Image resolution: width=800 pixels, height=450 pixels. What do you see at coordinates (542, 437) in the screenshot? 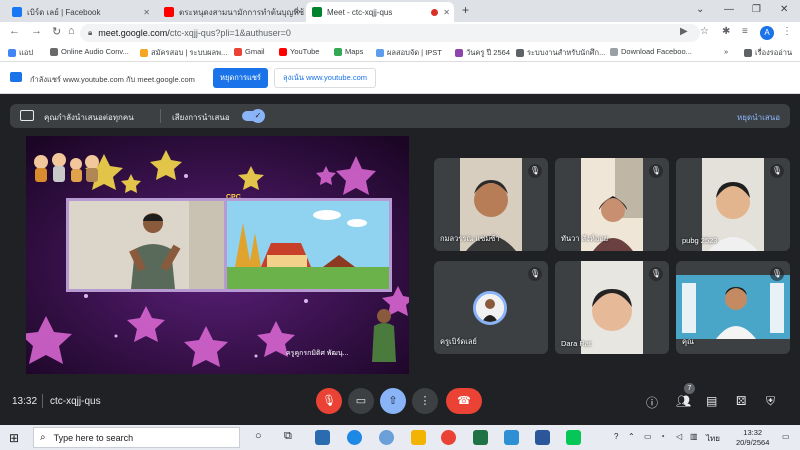
I see `word-icon` at bounding box center [542, 437].